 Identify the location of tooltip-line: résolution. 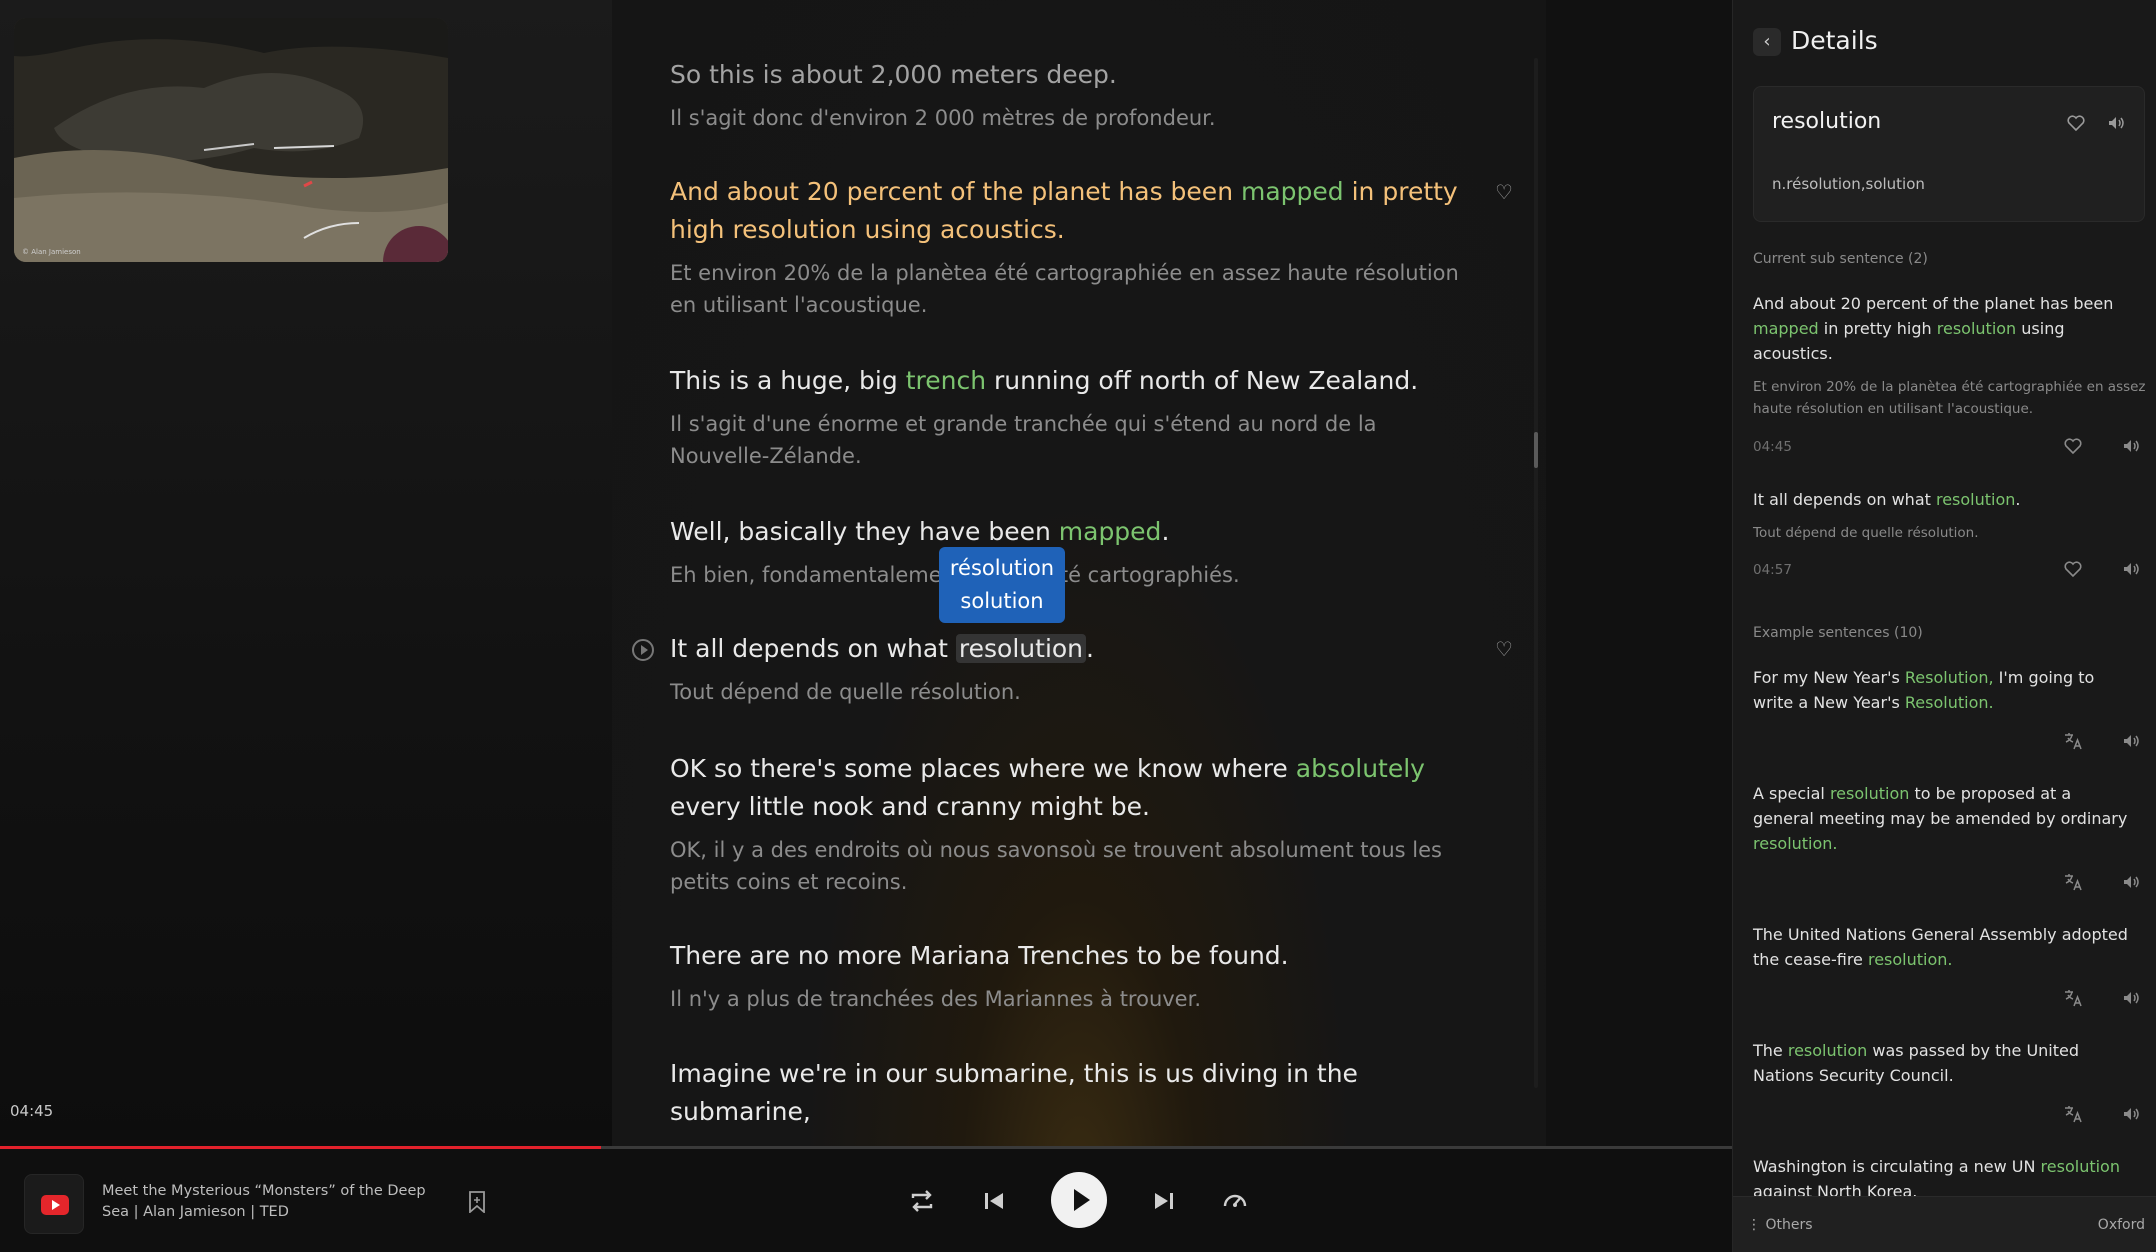
(1002, 568).